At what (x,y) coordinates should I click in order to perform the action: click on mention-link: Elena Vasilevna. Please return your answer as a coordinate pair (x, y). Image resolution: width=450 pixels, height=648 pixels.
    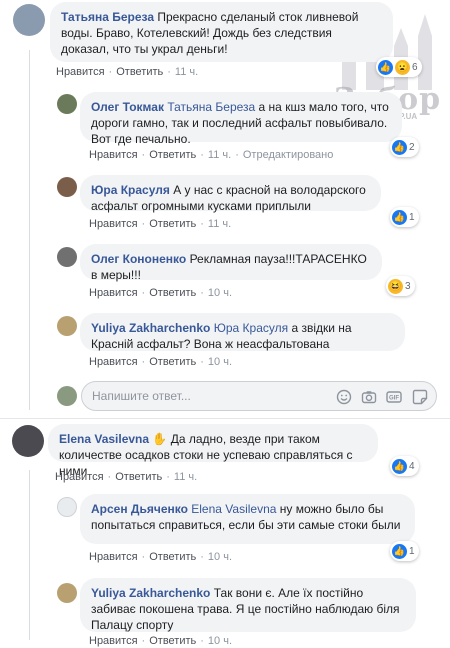
    Looking at the image, I should click on (233, 509).